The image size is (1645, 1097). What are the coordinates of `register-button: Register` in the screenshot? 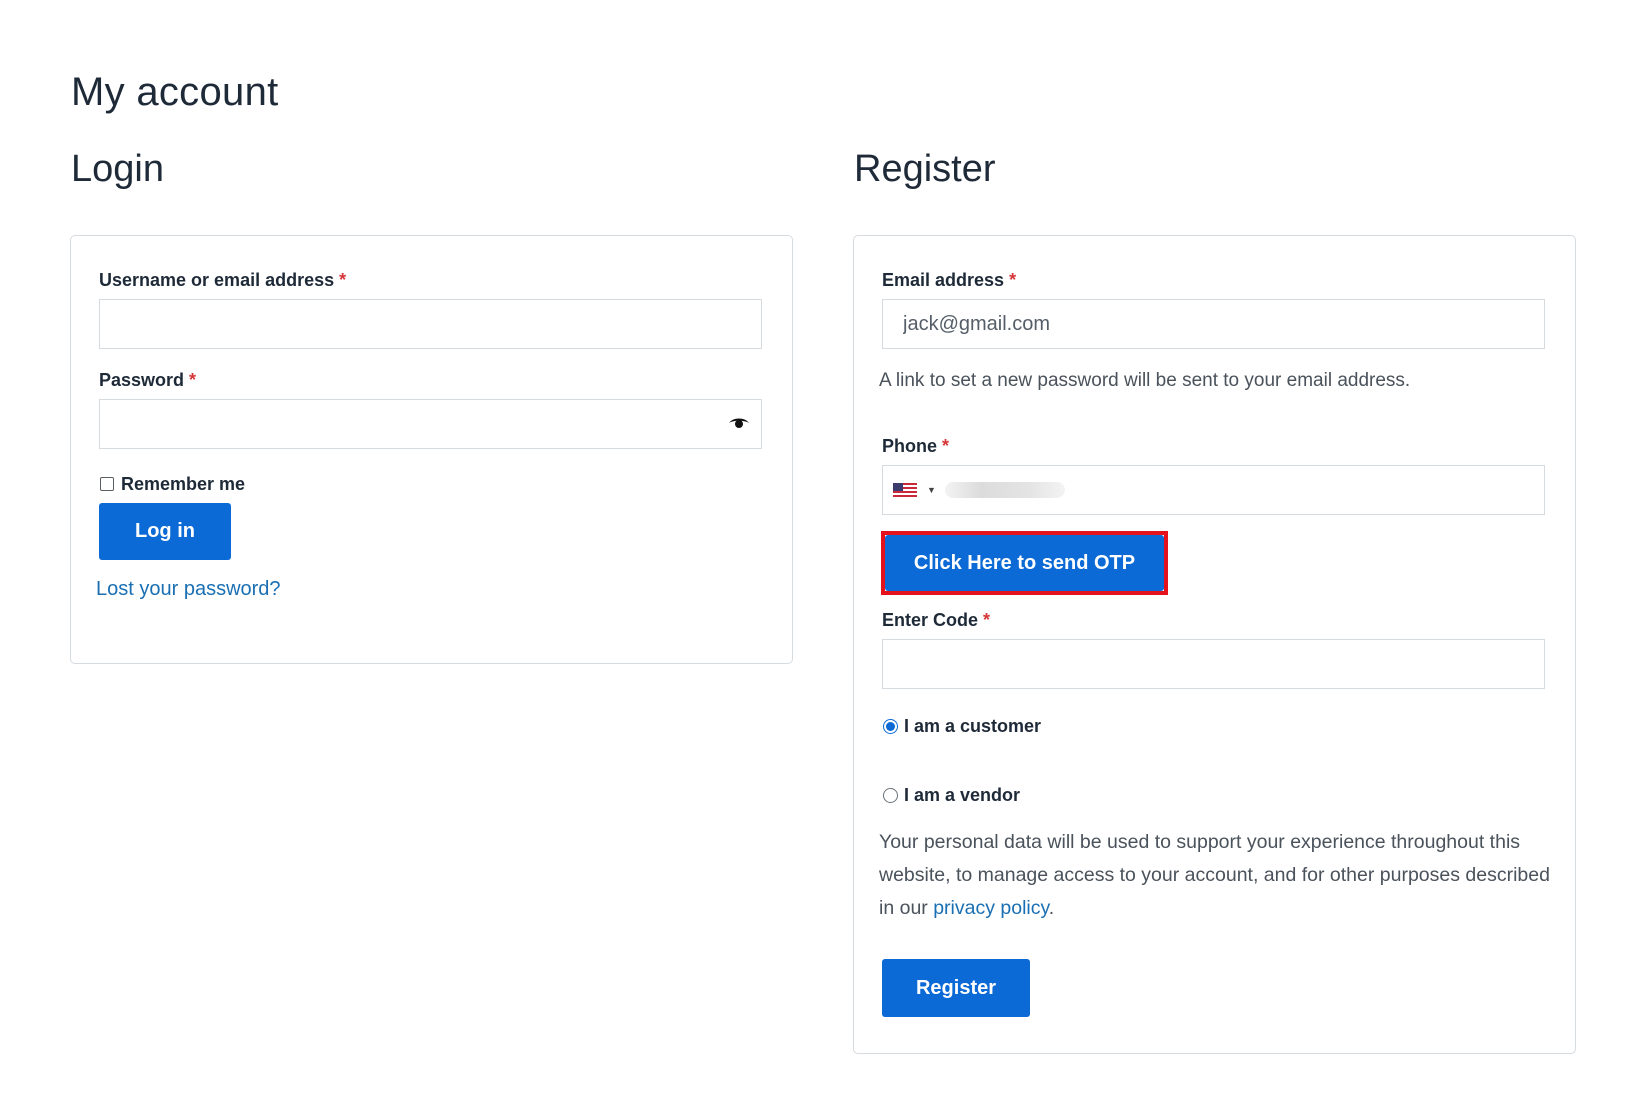 It's located at (956, 988).